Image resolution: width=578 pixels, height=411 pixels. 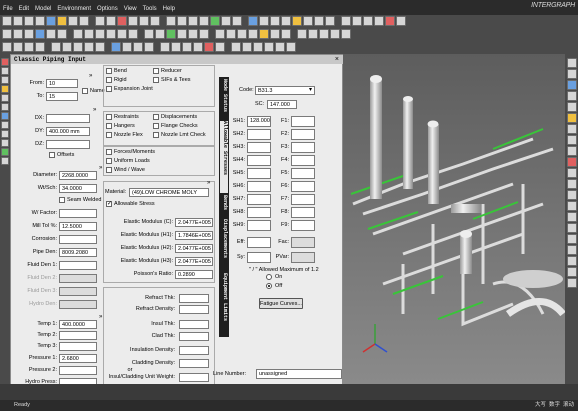 I want to click on tab-bends: Bends, so click(x=224, y=206).